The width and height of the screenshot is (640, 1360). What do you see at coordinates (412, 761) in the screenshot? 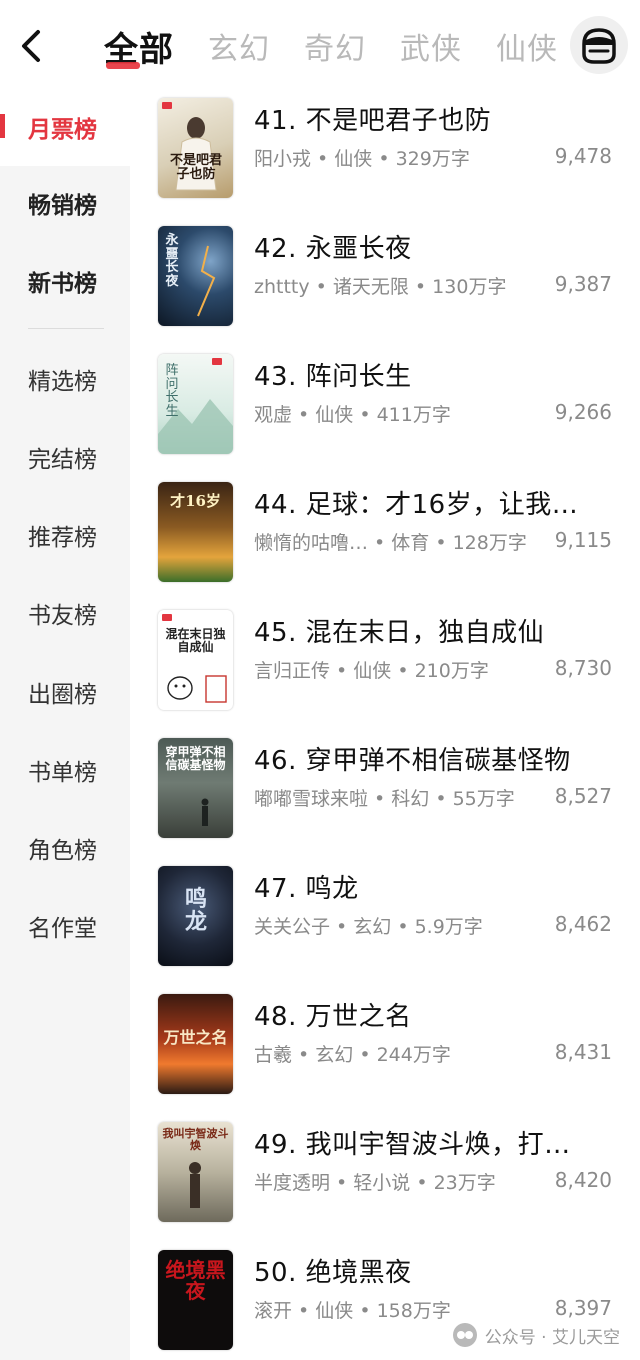
I see `book-title: 46. 穿甲弹不相信碳基怪物` at bounding box center [412, 761].